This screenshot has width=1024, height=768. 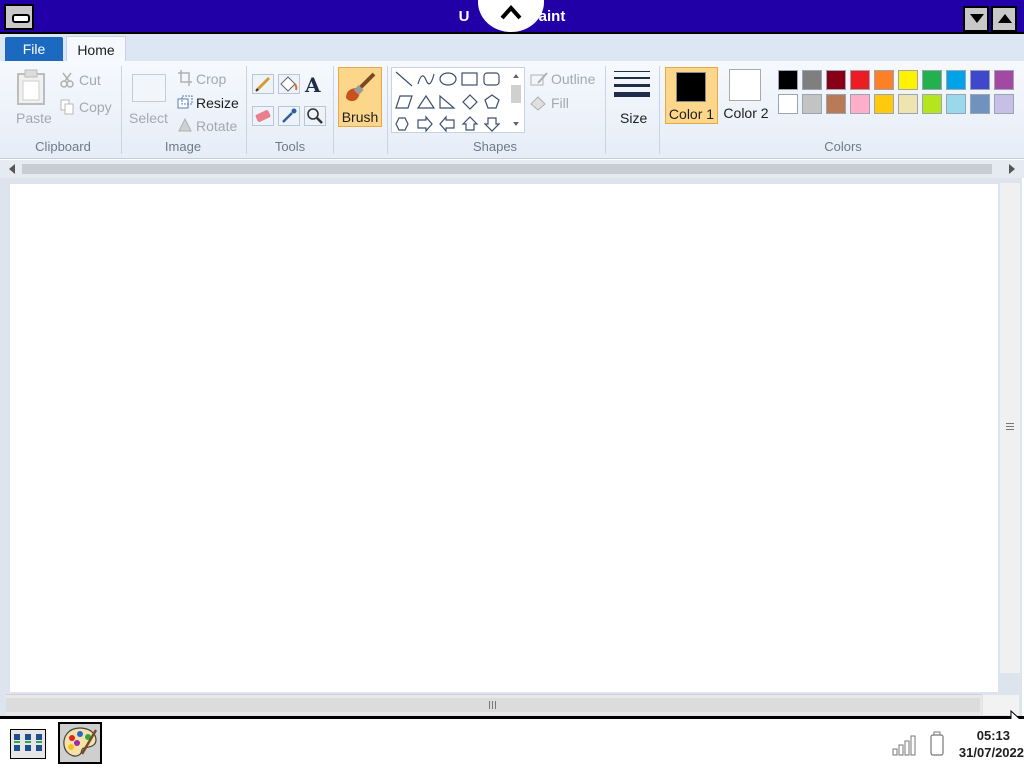 I want to click on triangle-up-icon, so click(x=1005, y=18).